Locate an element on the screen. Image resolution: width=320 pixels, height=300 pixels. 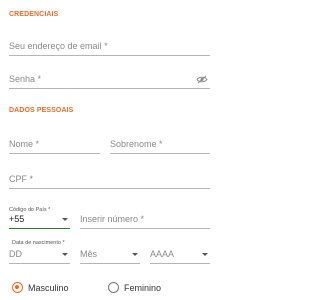
country-code-value: +55 is located at coordinates (17, 219).